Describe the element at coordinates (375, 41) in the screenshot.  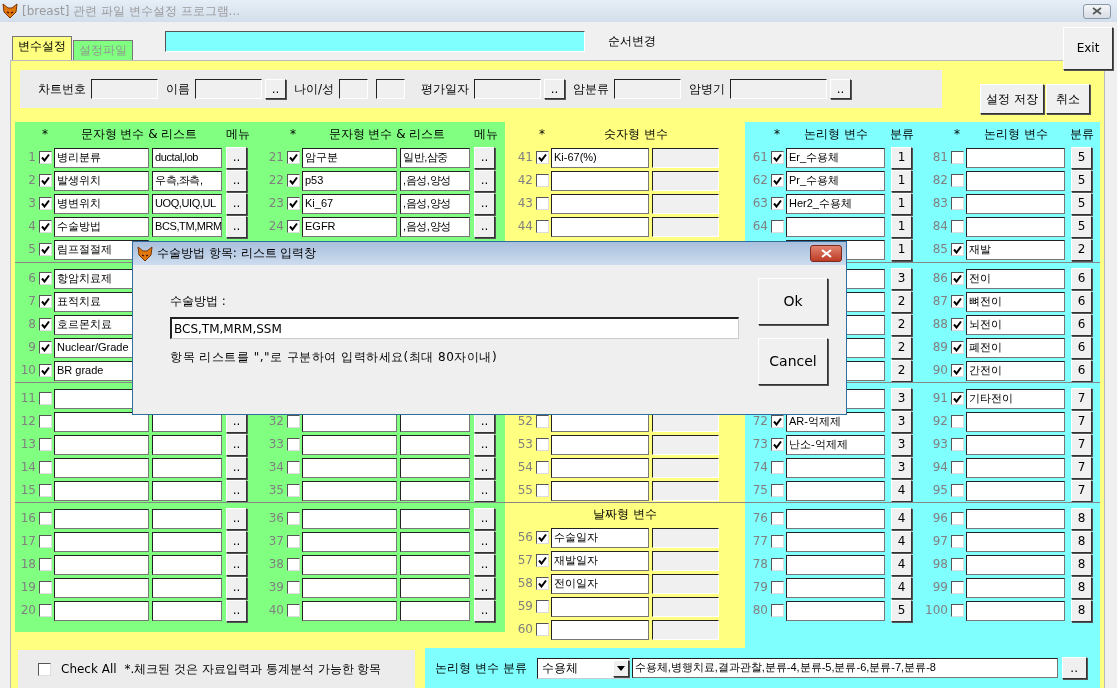
I see `order-field` at that location.